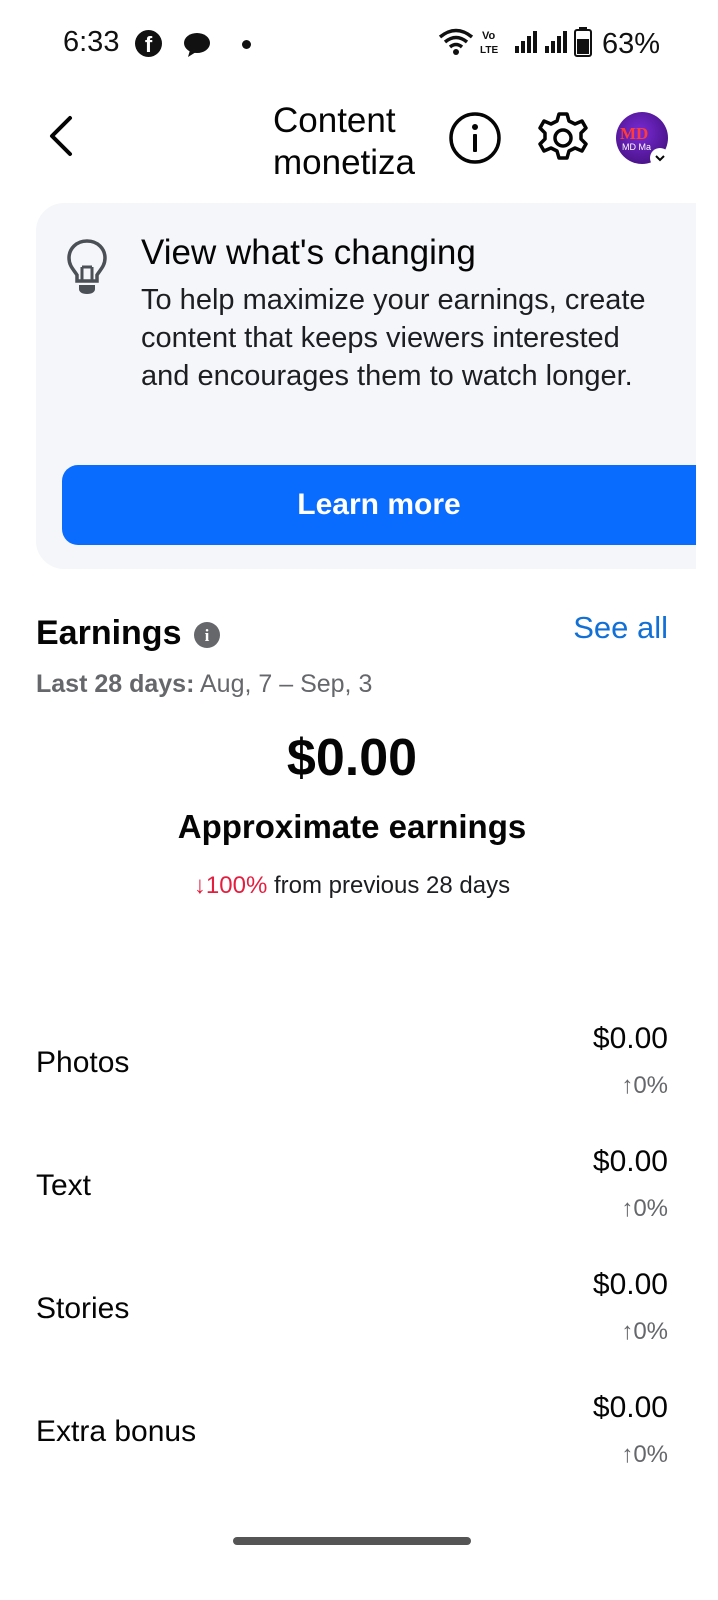 Image resolution: width=718 pixels, height=1600 pixels. I want to click on learn-more-button: Learn more, so click(379, 505).